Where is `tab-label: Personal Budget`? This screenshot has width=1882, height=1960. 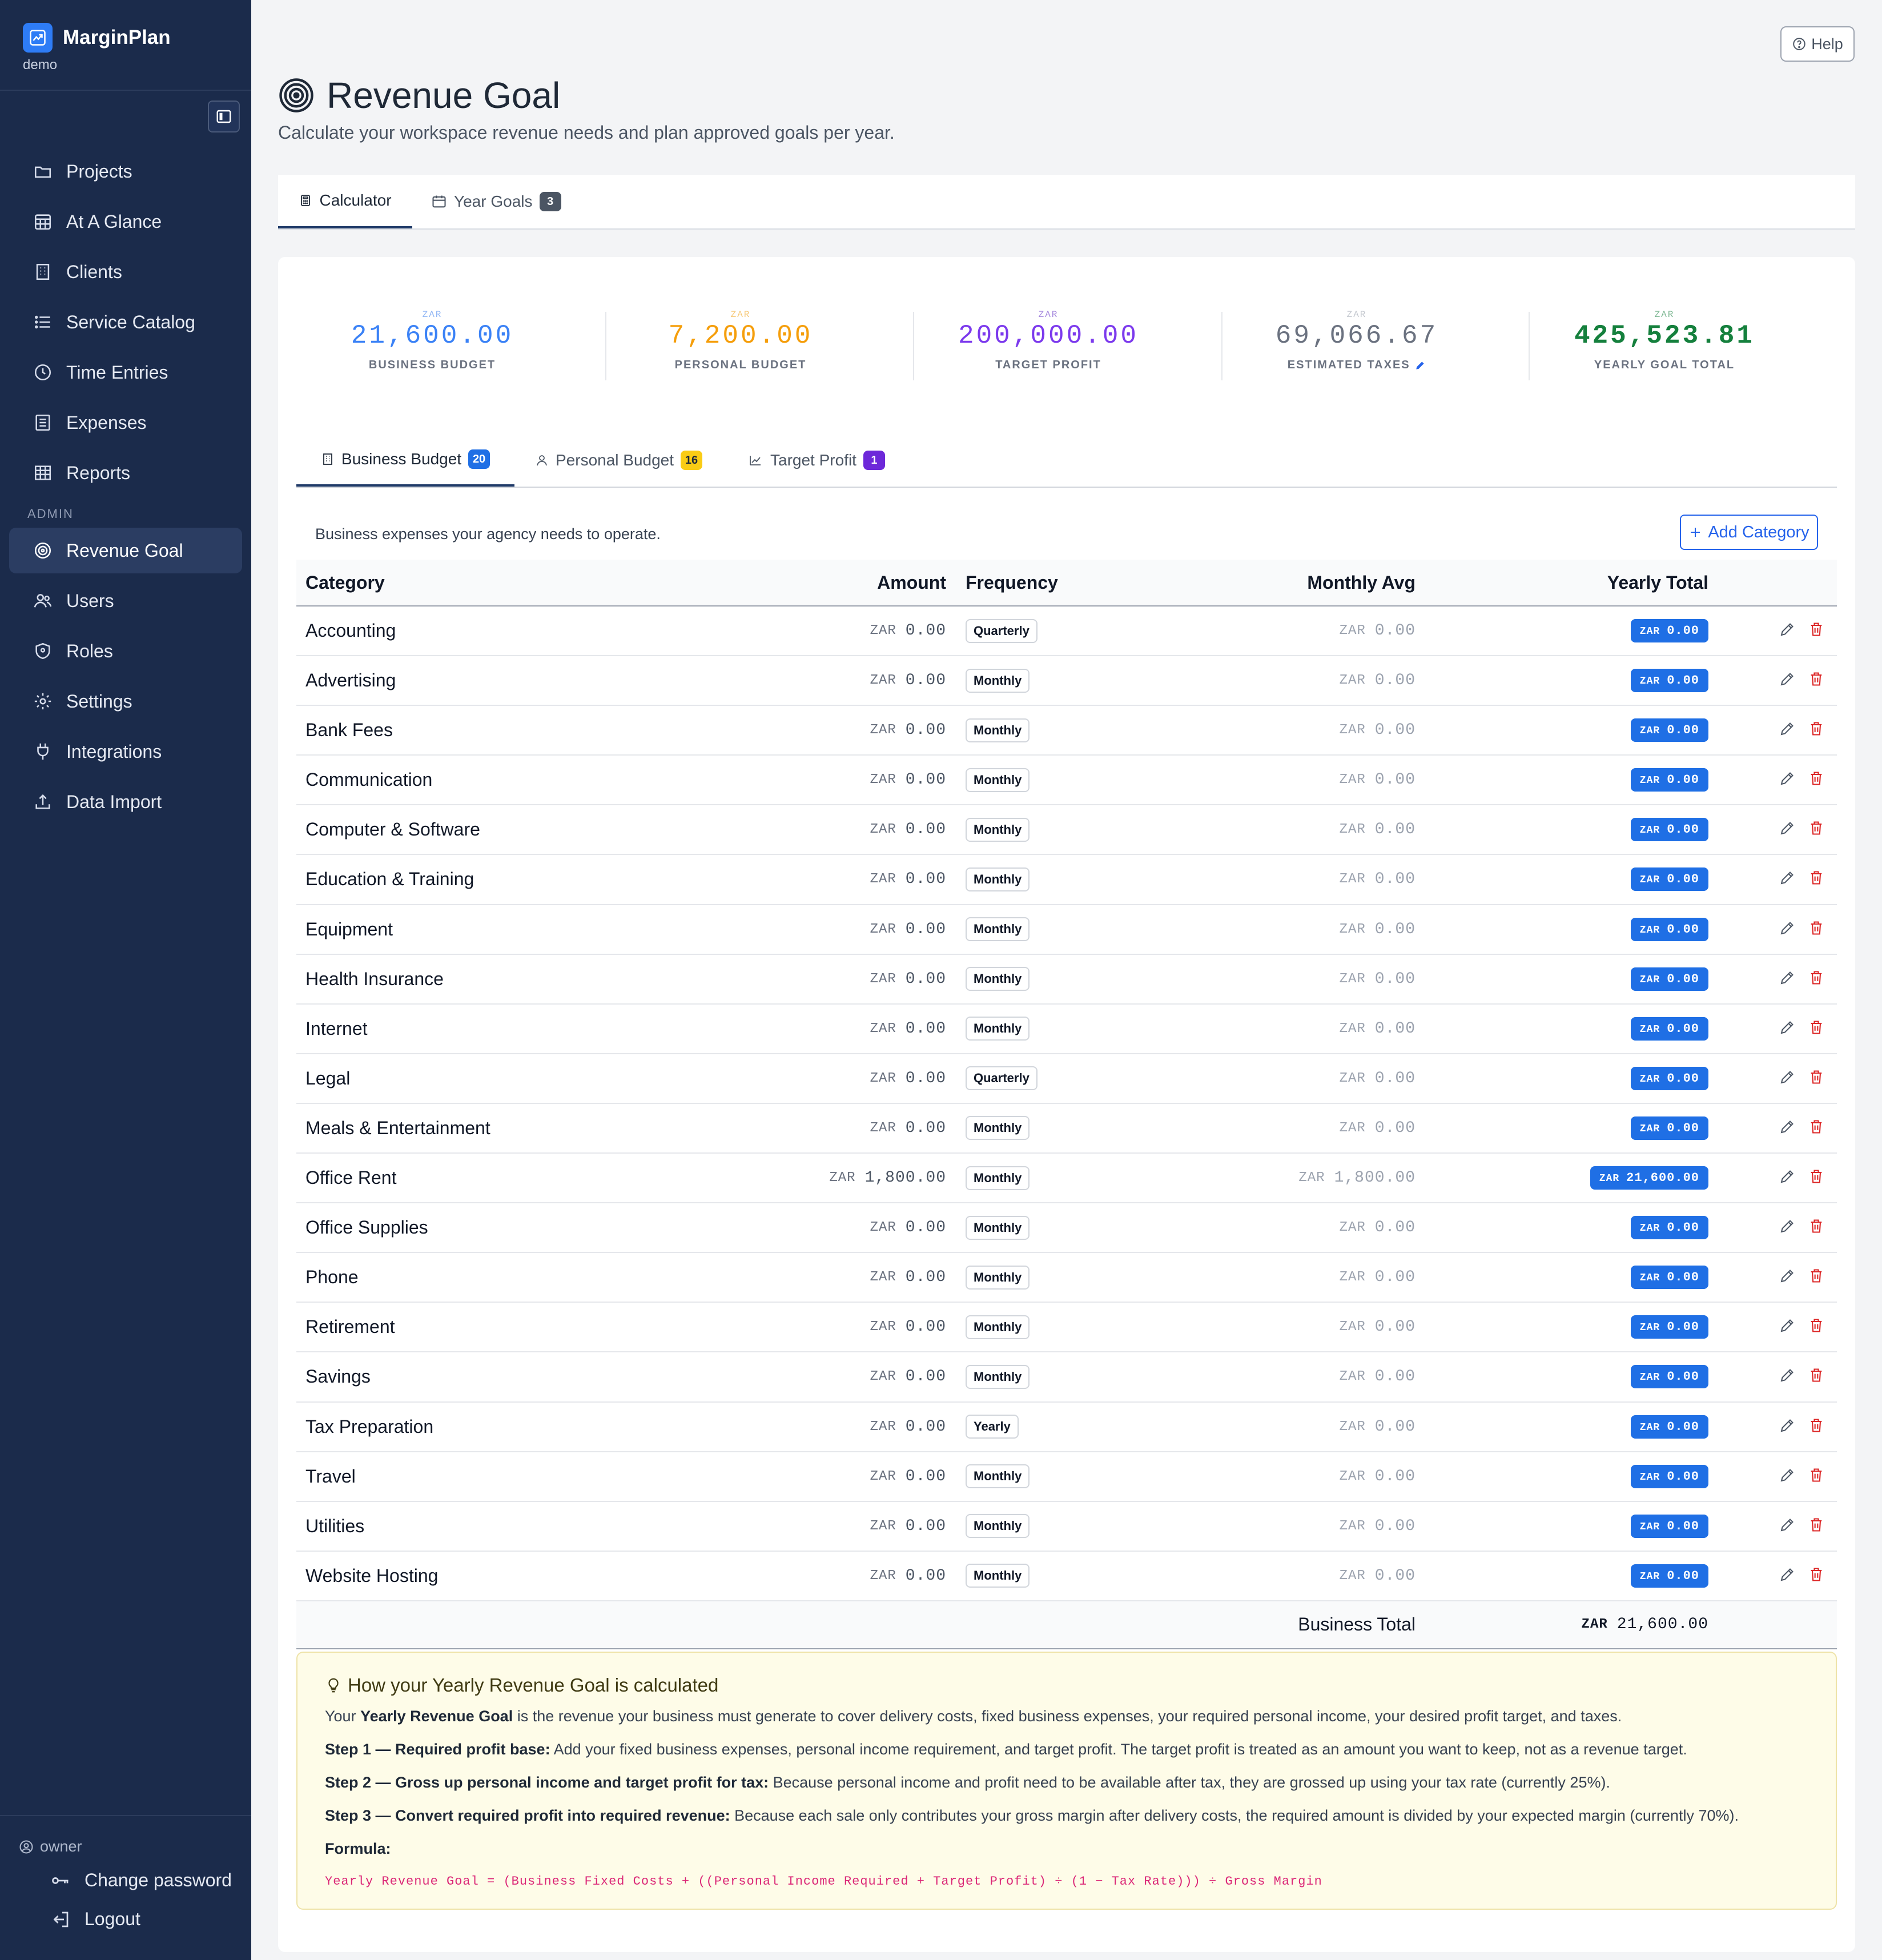 tab-label: Personal Budget is located at coordinates (615, 460).